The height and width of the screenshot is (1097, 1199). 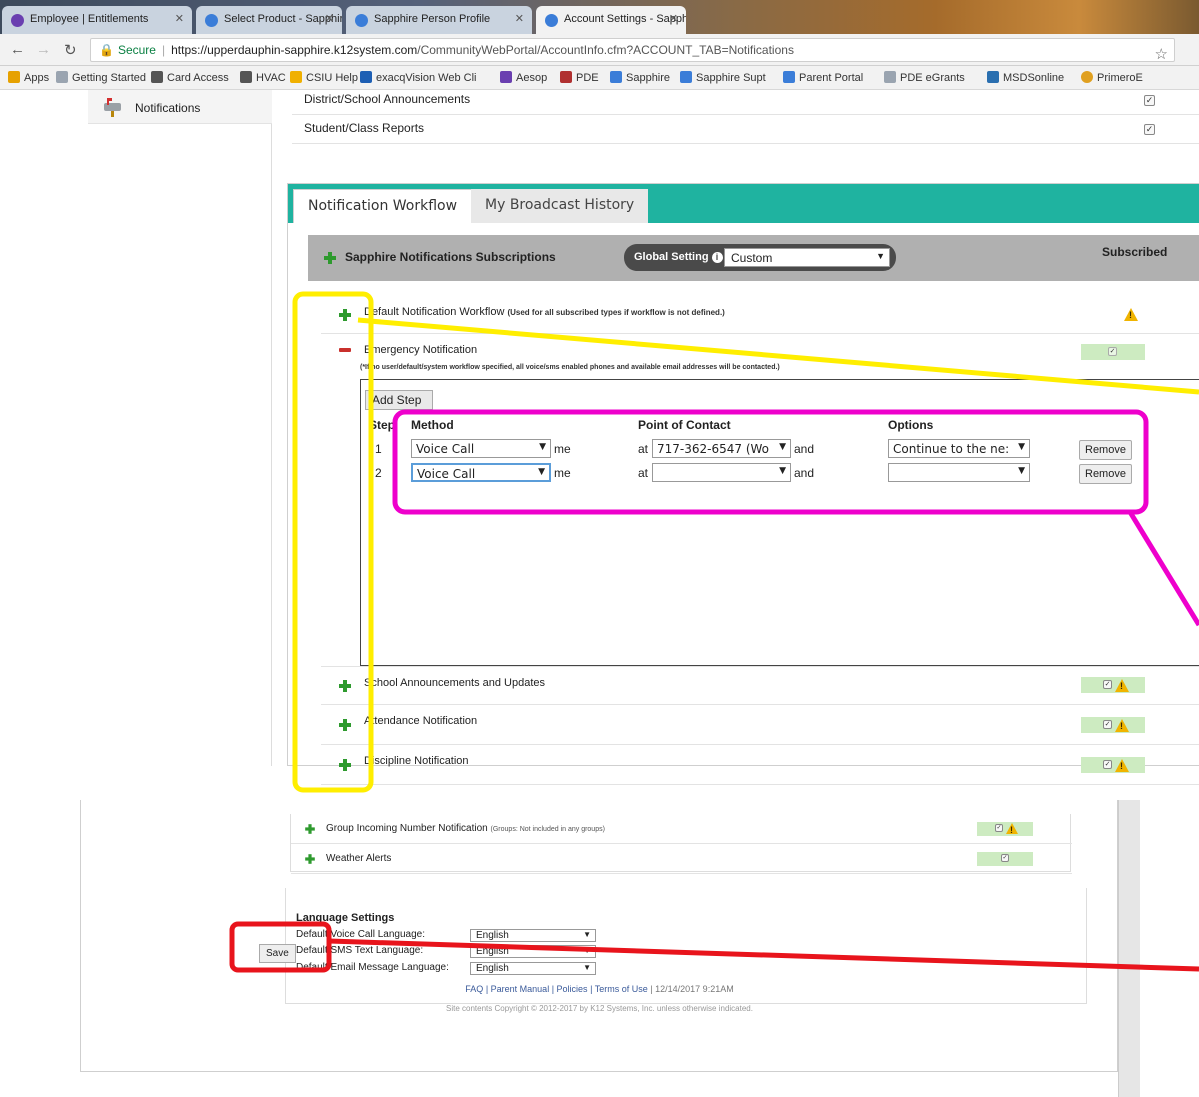 What do you see at coordinates (745, 100) in the screenshot?
I see `district-announcements-row: District/School Announcements ✓` at bounding box center [745, 100].